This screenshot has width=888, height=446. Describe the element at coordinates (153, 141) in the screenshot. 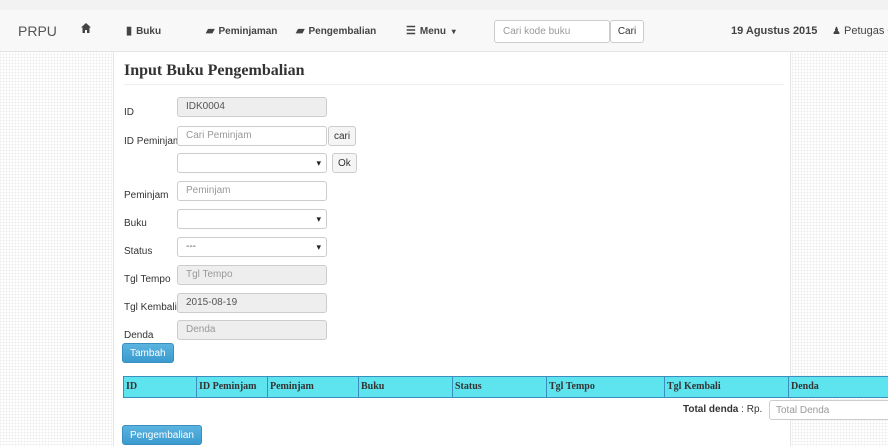

I see `id-peminjam-label: ID Peminjam` at that location.